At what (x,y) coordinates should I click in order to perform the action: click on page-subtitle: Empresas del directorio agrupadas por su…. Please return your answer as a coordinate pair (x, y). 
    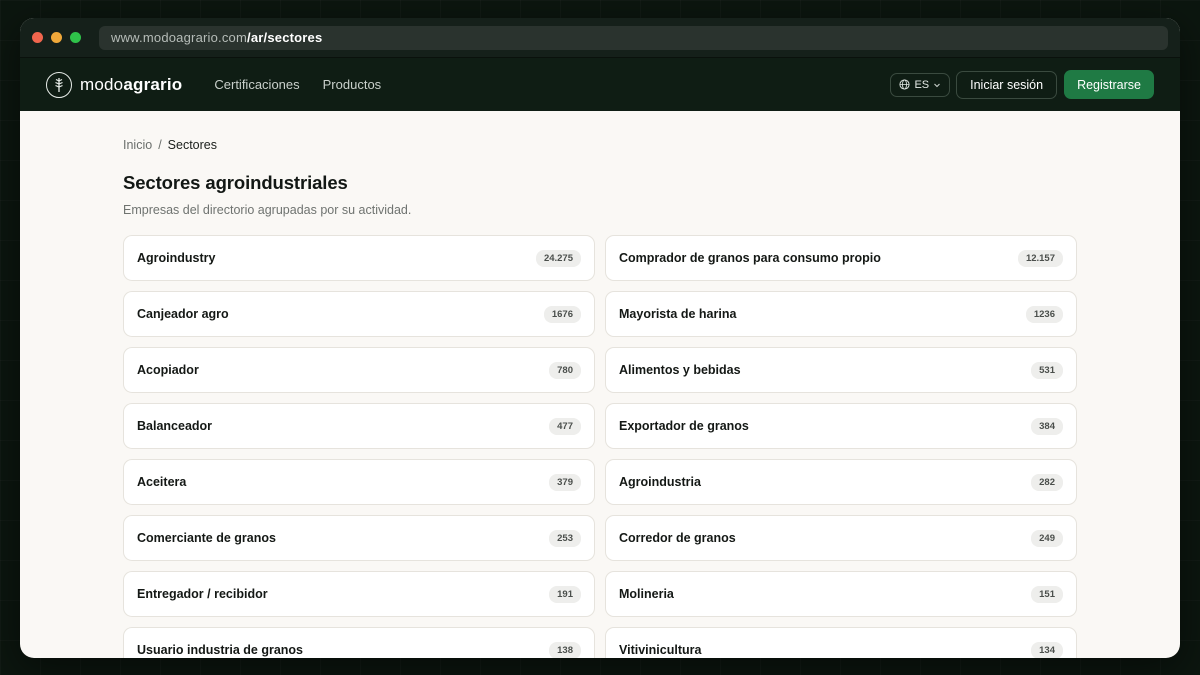
    Looking at the image, I should click on (267, 210).